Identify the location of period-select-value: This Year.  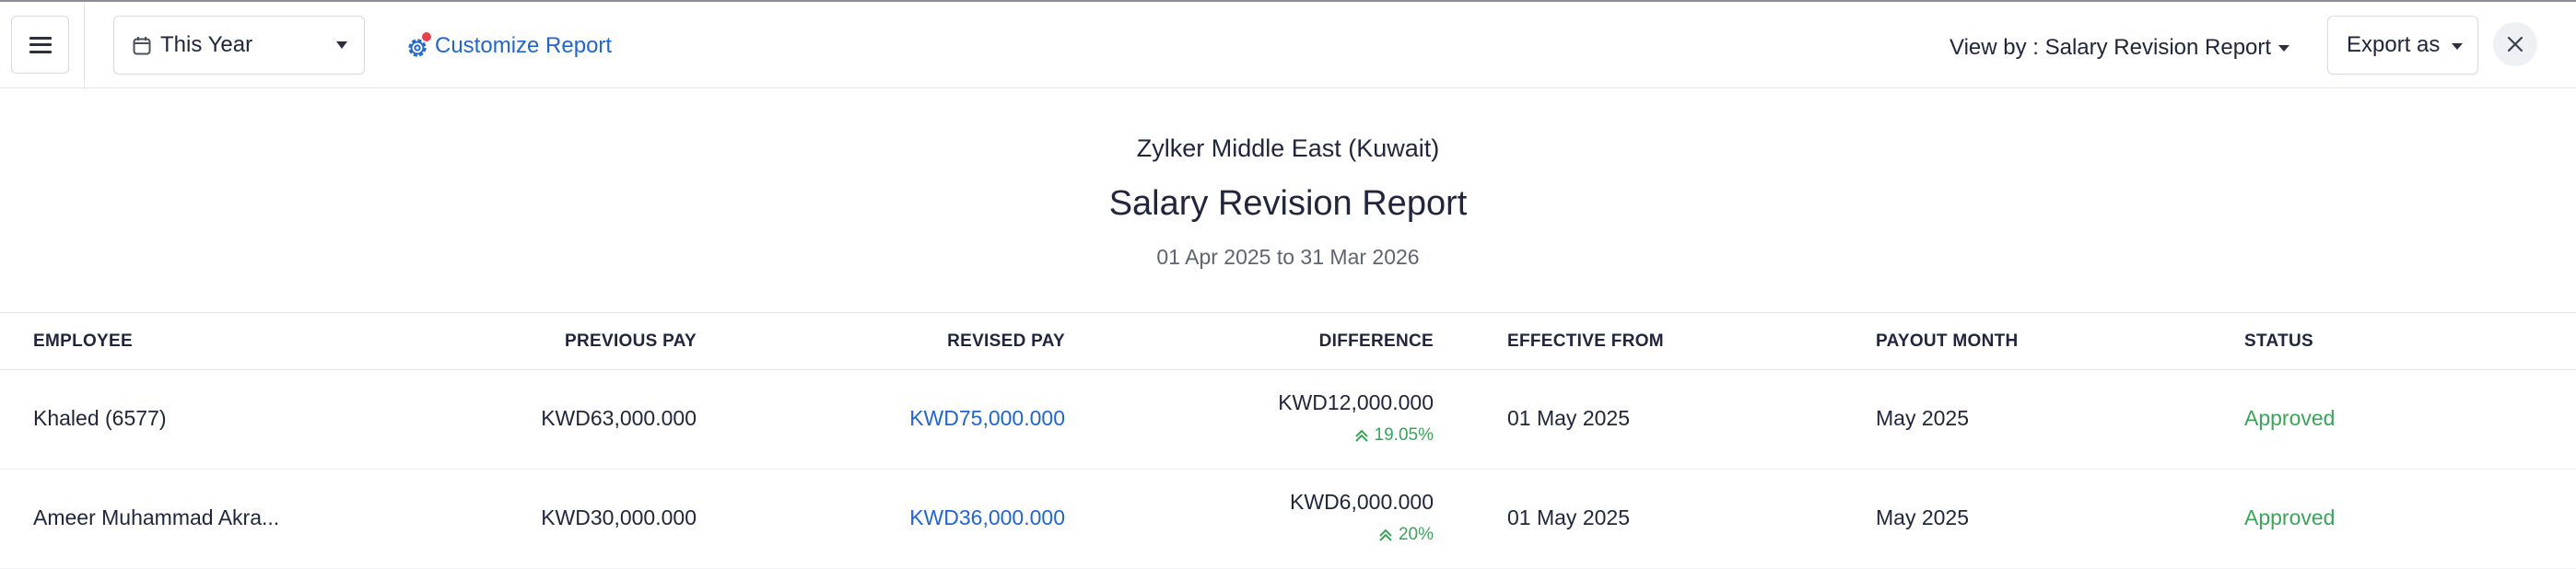
(206, 44).